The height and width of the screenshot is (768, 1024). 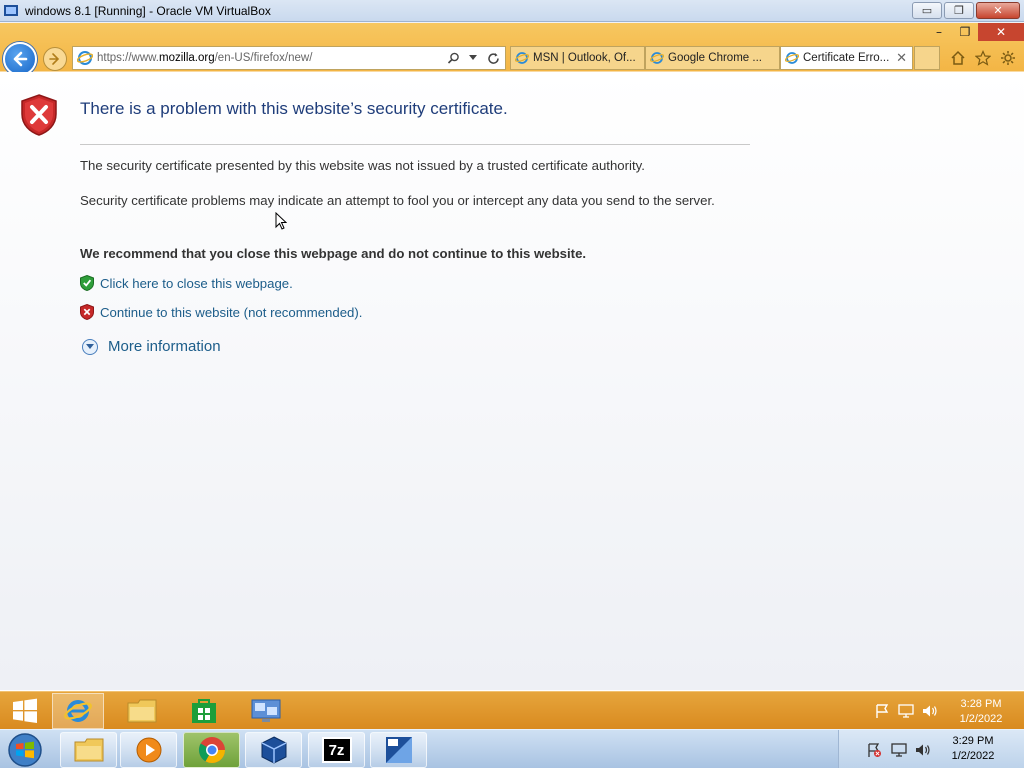 I want to click on action-center-alert-icon, so click(x=874, y=750).